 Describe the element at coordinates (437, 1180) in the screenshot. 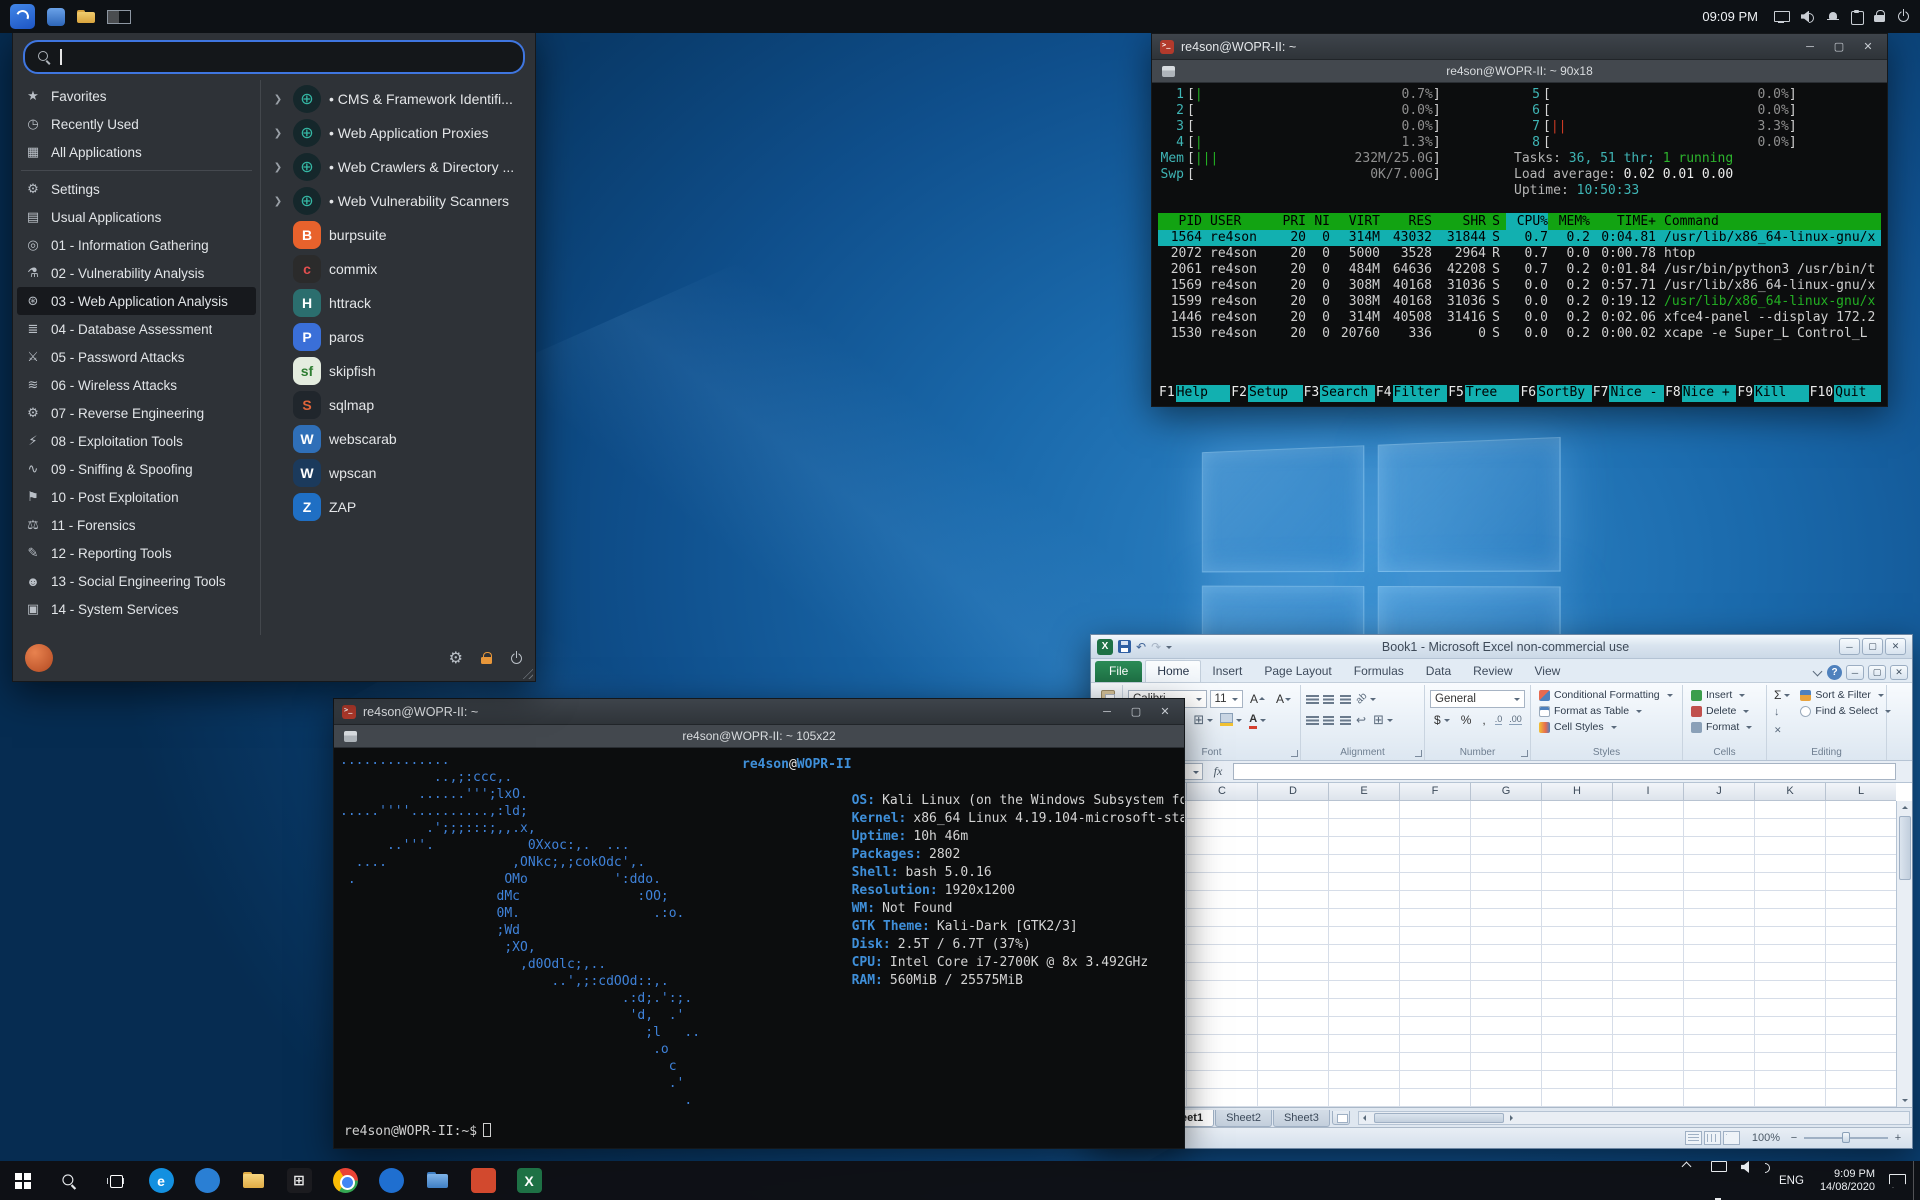

I see `folder-blue-icon` at that location.